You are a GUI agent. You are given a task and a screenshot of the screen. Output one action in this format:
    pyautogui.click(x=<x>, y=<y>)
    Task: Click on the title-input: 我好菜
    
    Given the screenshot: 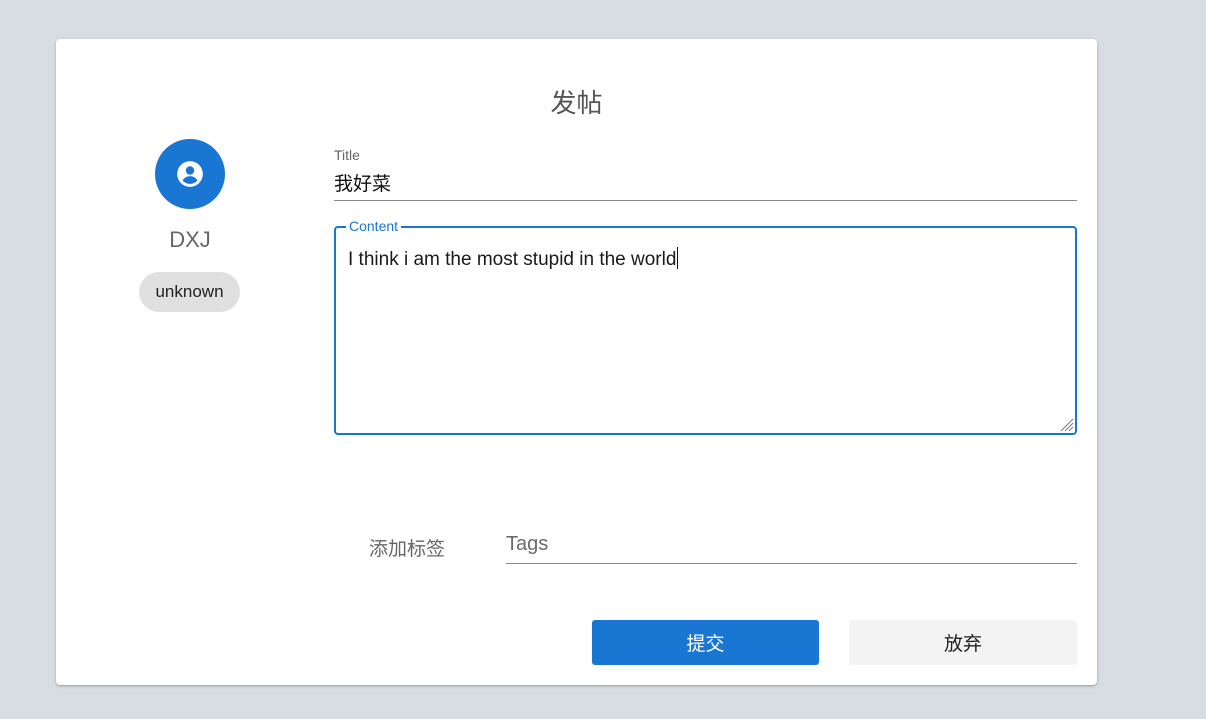 What is the action you would take?
    pyautogui.click(x=362, y=182)
    